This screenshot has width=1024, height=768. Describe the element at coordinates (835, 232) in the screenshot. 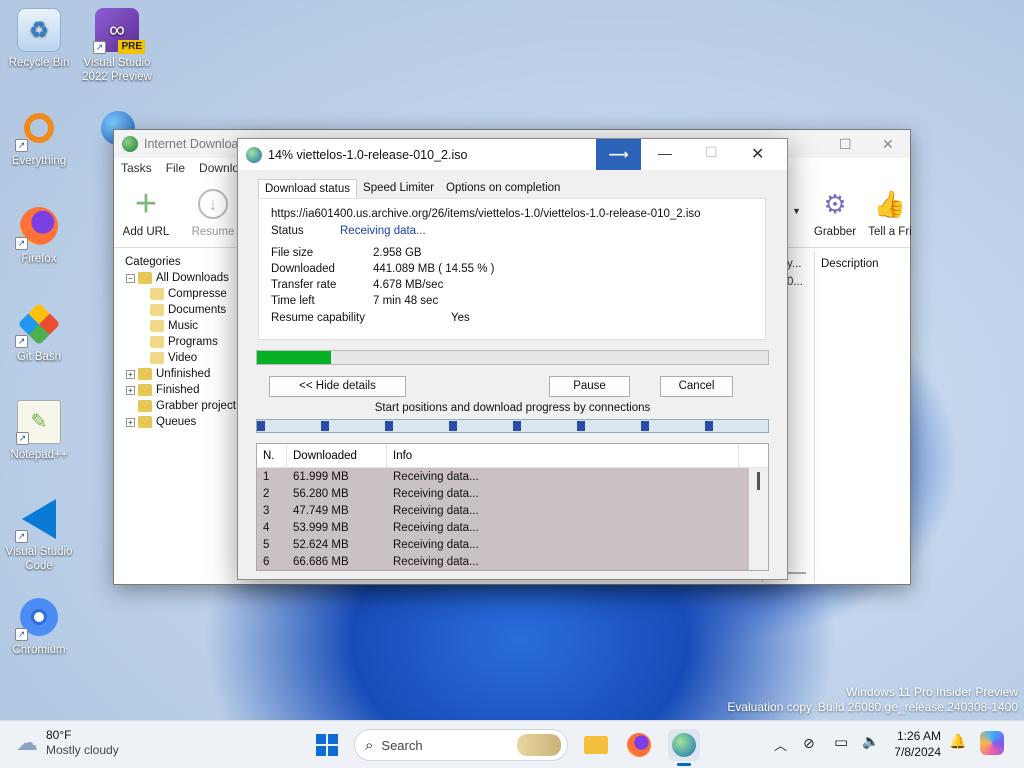

I see `grabber-label: Grabber` at that location.